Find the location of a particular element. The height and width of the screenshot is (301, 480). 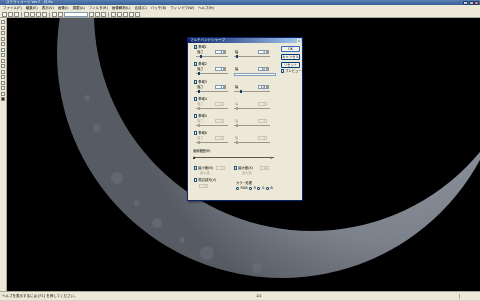

band2-strength-spinner is located at coordinates (225, 69).